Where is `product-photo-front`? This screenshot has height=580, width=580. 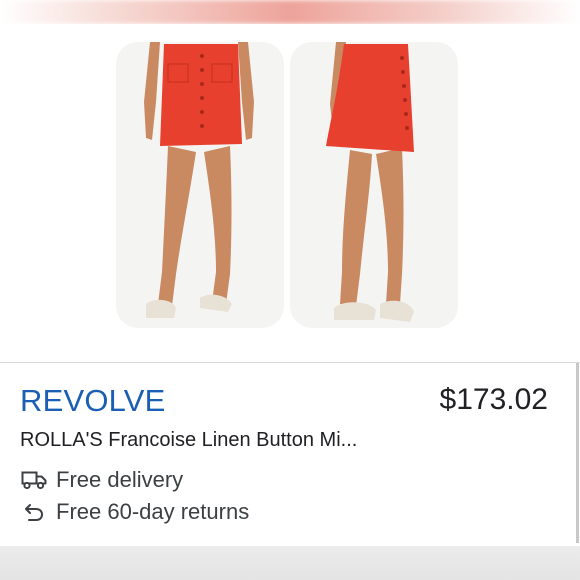
product-photo-front is located at coordinates (200, 185).